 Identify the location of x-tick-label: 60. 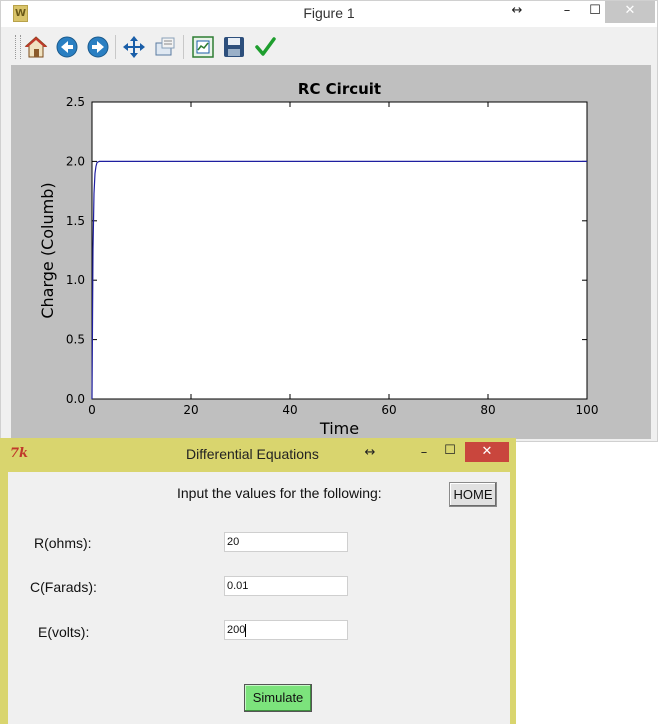
(388, 410).